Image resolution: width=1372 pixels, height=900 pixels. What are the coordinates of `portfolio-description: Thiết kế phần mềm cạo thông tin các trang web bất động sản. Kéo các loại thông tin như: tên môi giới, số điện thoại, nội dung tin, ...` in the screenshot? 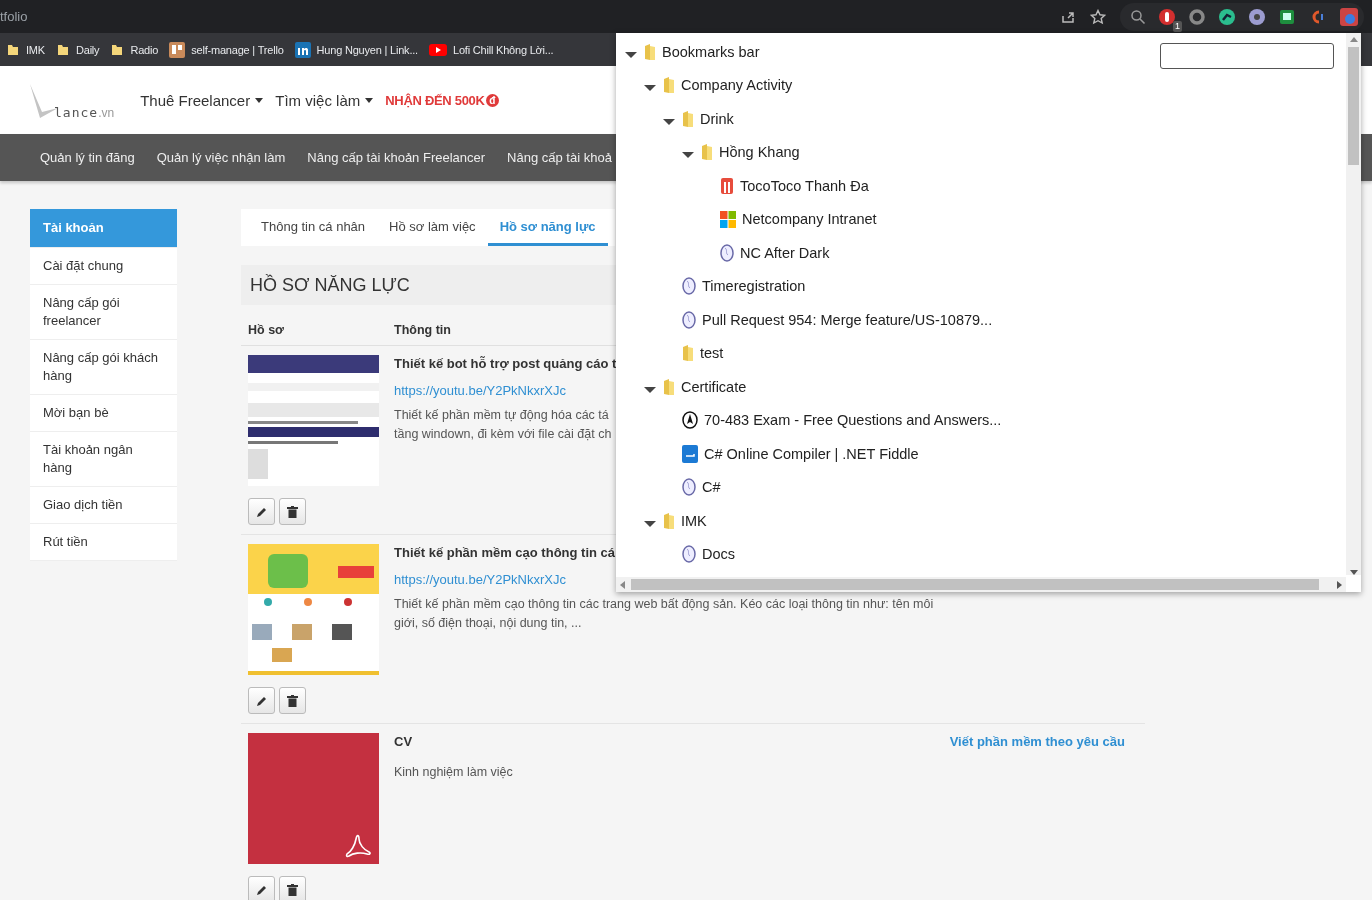 It's located at (664, 614).